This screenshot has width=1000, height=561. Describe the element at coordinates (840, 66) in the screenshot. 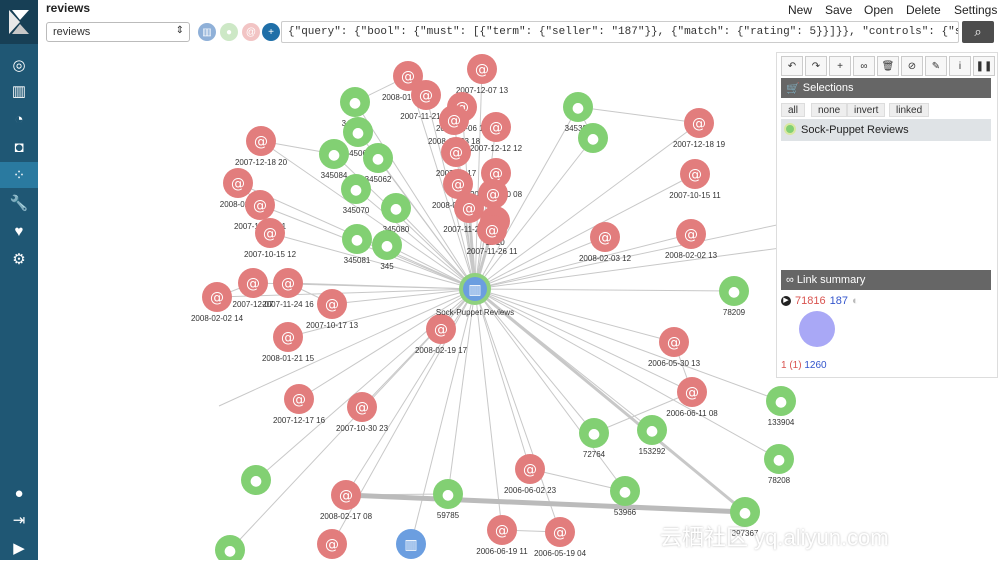

I see `expand-icon: +` at that location.